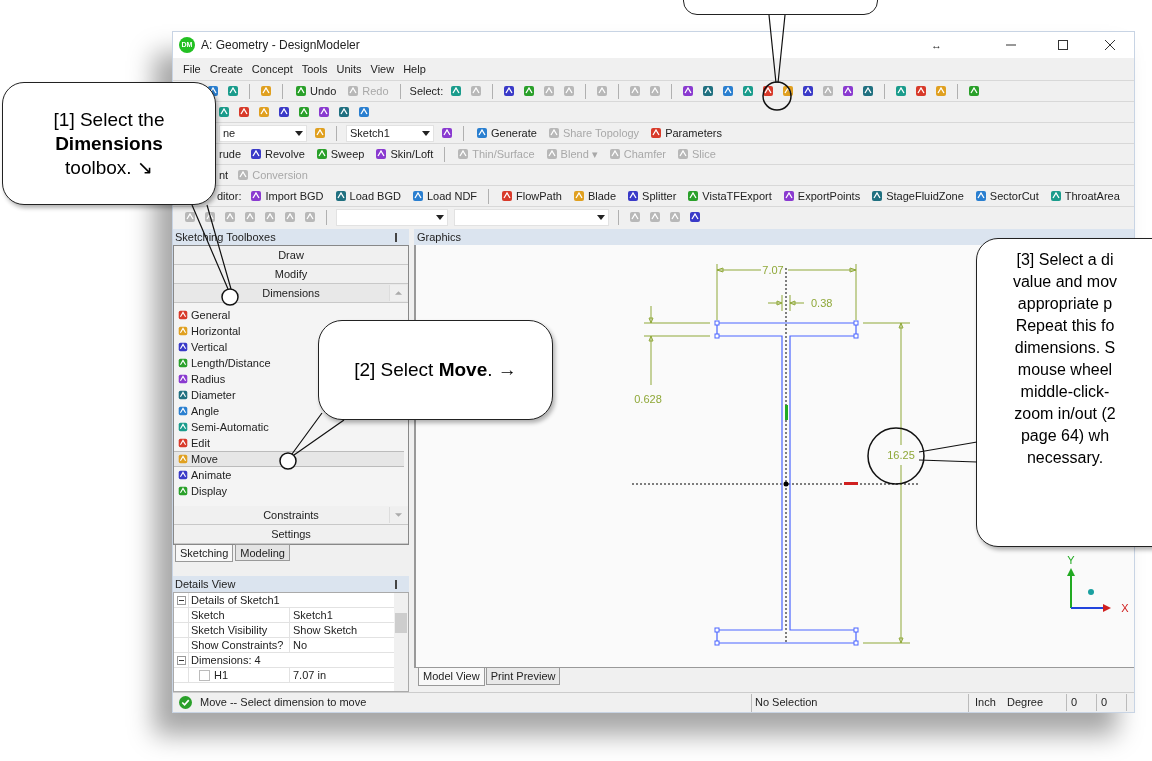 This screenshot has height=761, width=1152. What do you see at coordinates (404, 154) in the screenshot?
I see `toolbar-button: Skin/Loft` at bounding box center [404, 154].